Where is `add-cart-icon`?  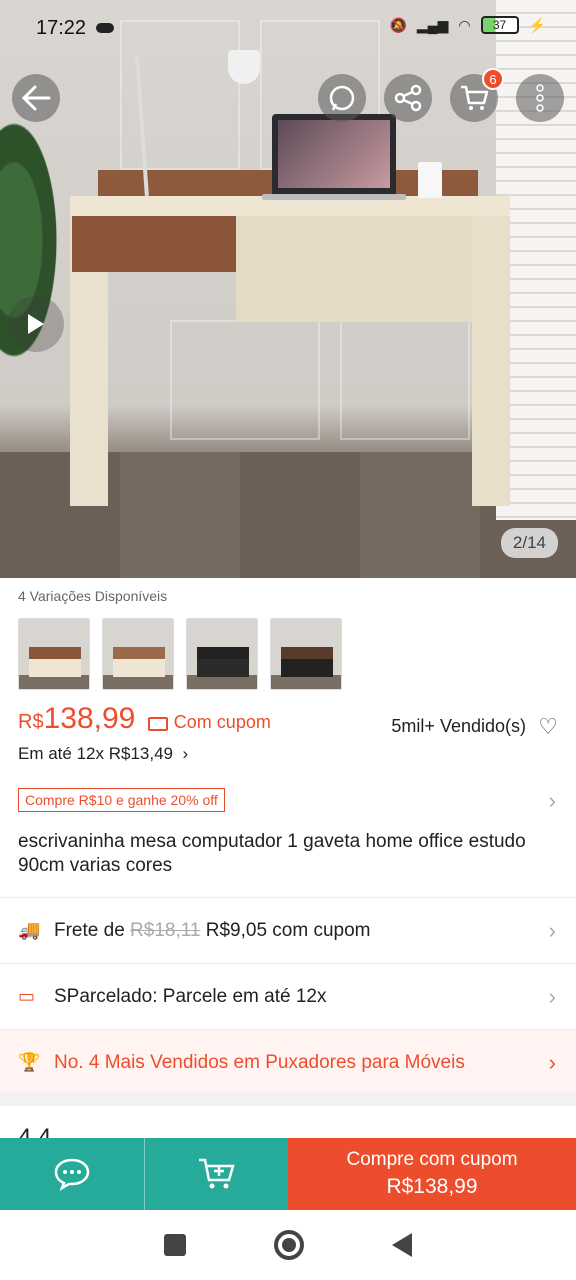
add-cart-icon is located at coordinates (216, 1173).